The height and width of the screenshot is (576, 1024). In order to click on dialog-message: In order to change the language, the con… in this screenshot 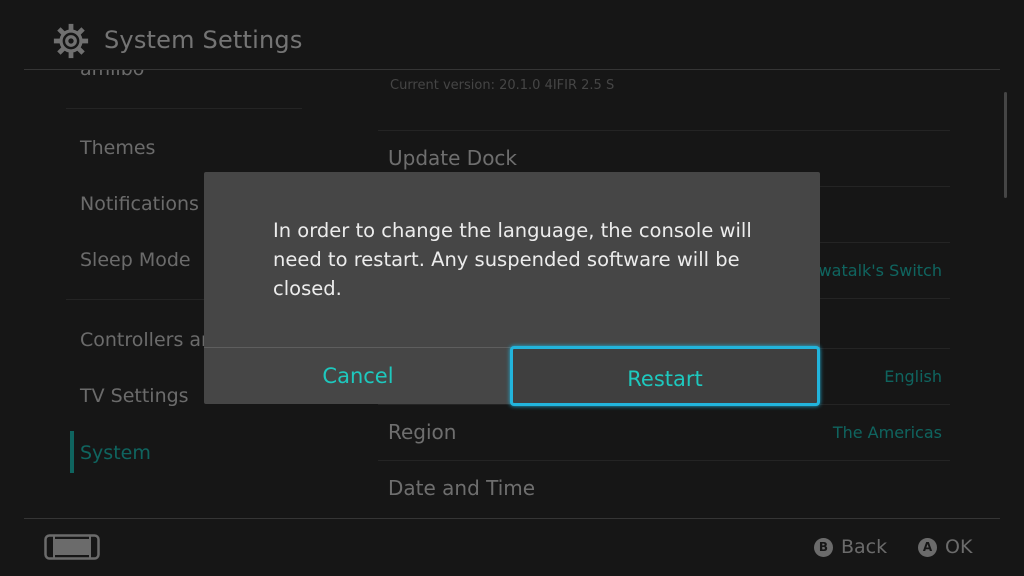, I will do `click(512, 259)`.